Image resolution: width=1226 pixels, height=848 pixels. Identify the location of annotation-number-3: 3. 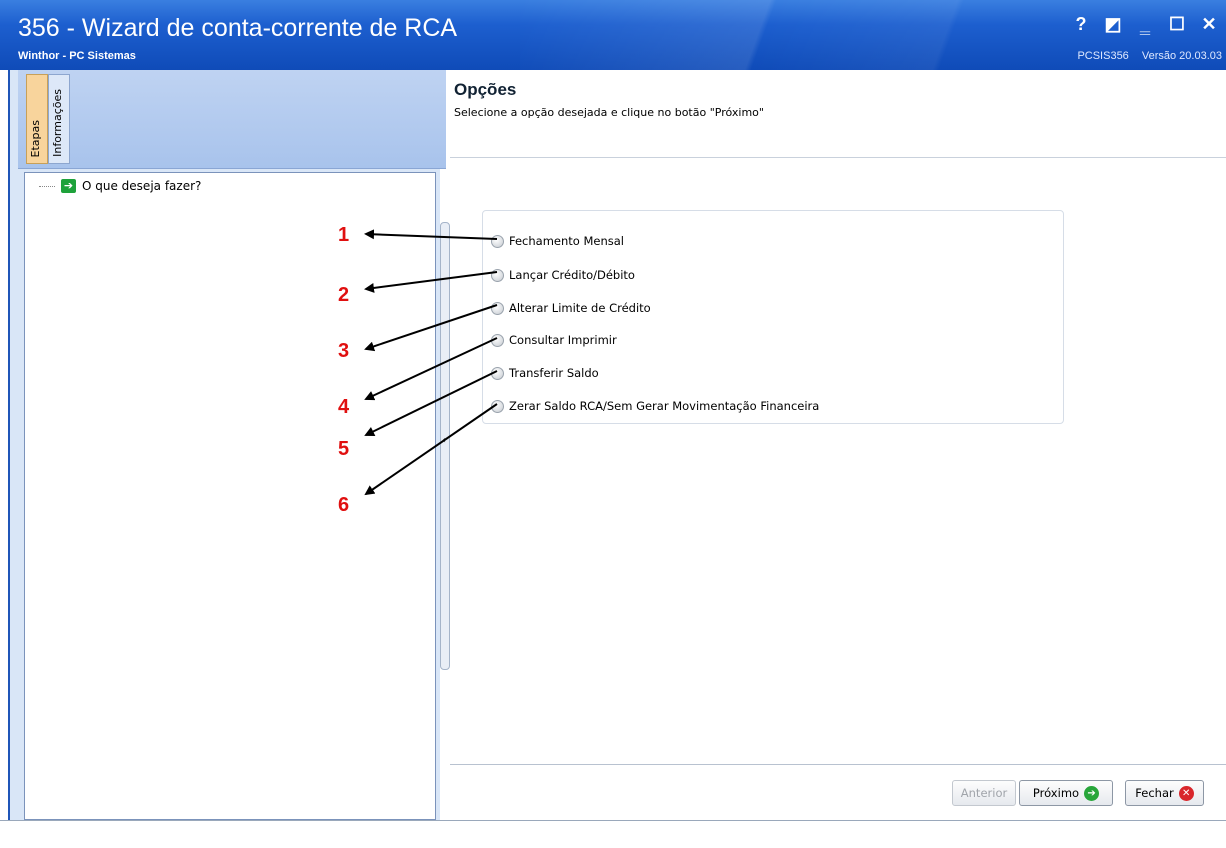
(344, 351).